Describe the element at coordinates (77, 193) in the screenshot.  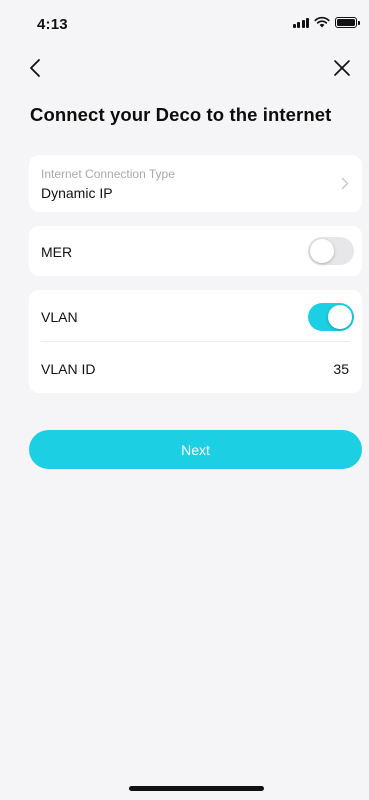
I see `connection-type-value: Dynamic IP` at that location.